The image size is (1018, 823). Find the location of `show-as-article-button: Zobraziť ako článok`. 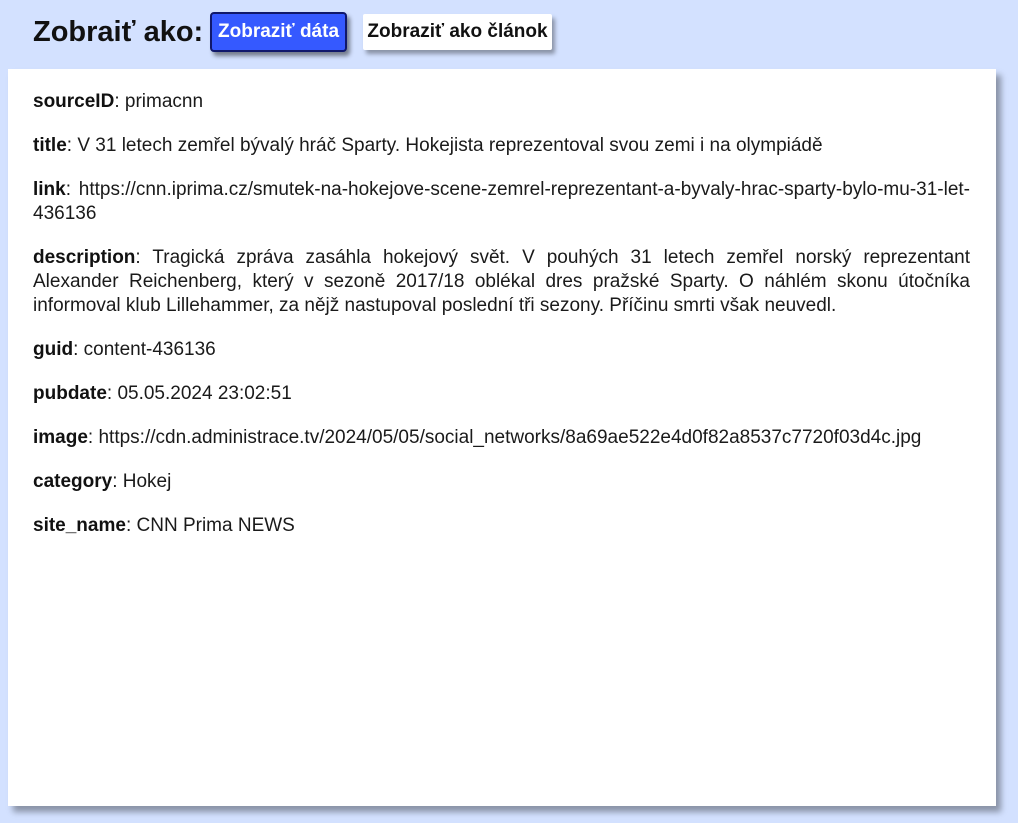

show-as-article-button: Zobraziť ako článok is located at coordinates (457, 32).